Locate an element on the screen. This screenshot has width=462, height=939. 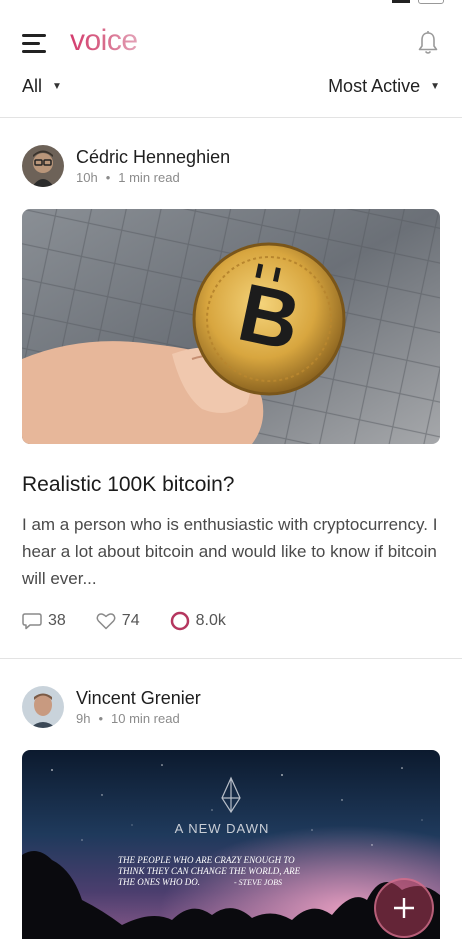
sort-dropdown: Most Active ▼ is located at coordinates (384, 86).